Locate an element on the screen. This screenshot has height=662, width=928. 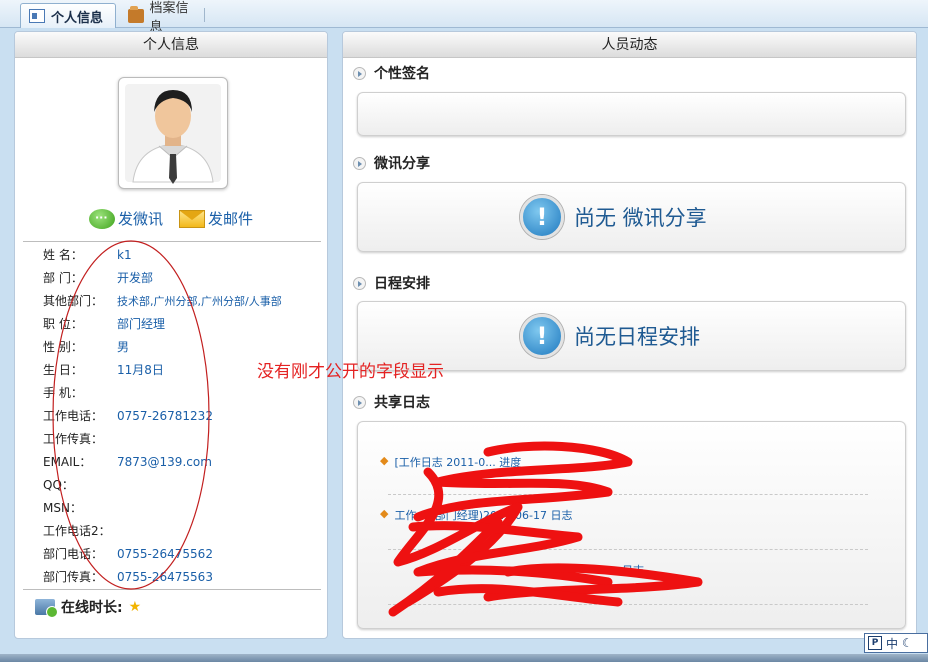
info-row-msn: MSN： is located at coordinates (183, 507).